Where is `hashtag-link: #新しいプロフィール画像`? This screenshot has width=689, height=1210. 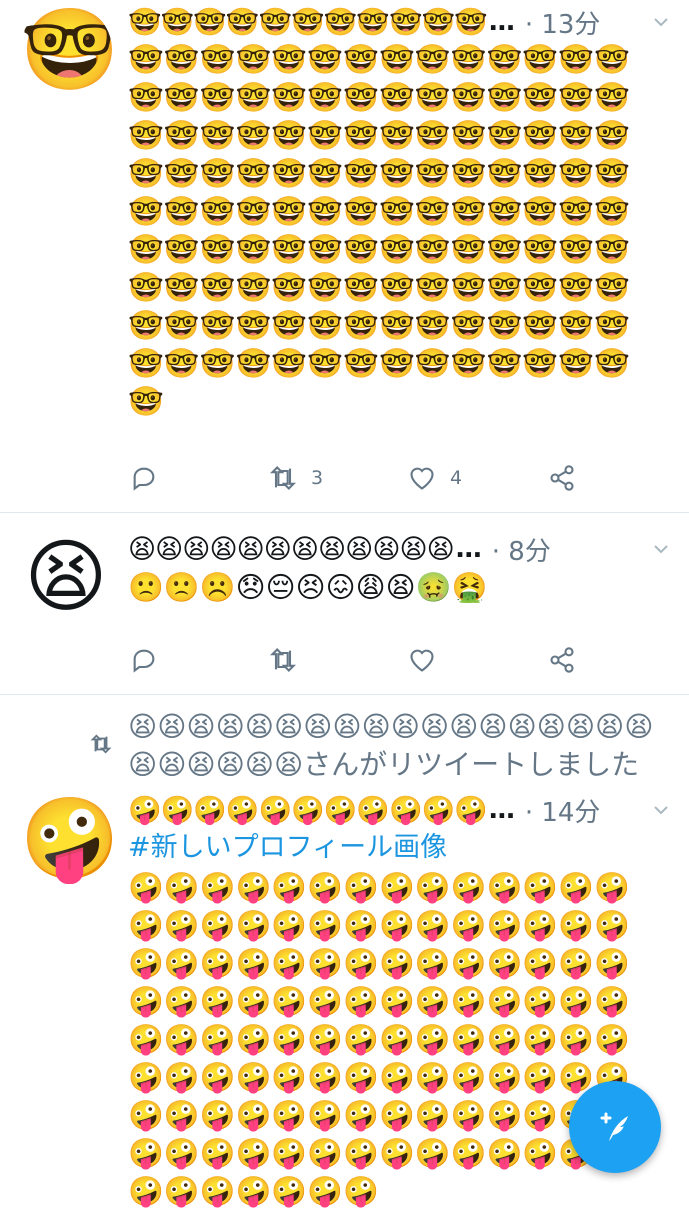 hashtag-link: #新しいプロフィール画像 is located at coordinates (287, 848).